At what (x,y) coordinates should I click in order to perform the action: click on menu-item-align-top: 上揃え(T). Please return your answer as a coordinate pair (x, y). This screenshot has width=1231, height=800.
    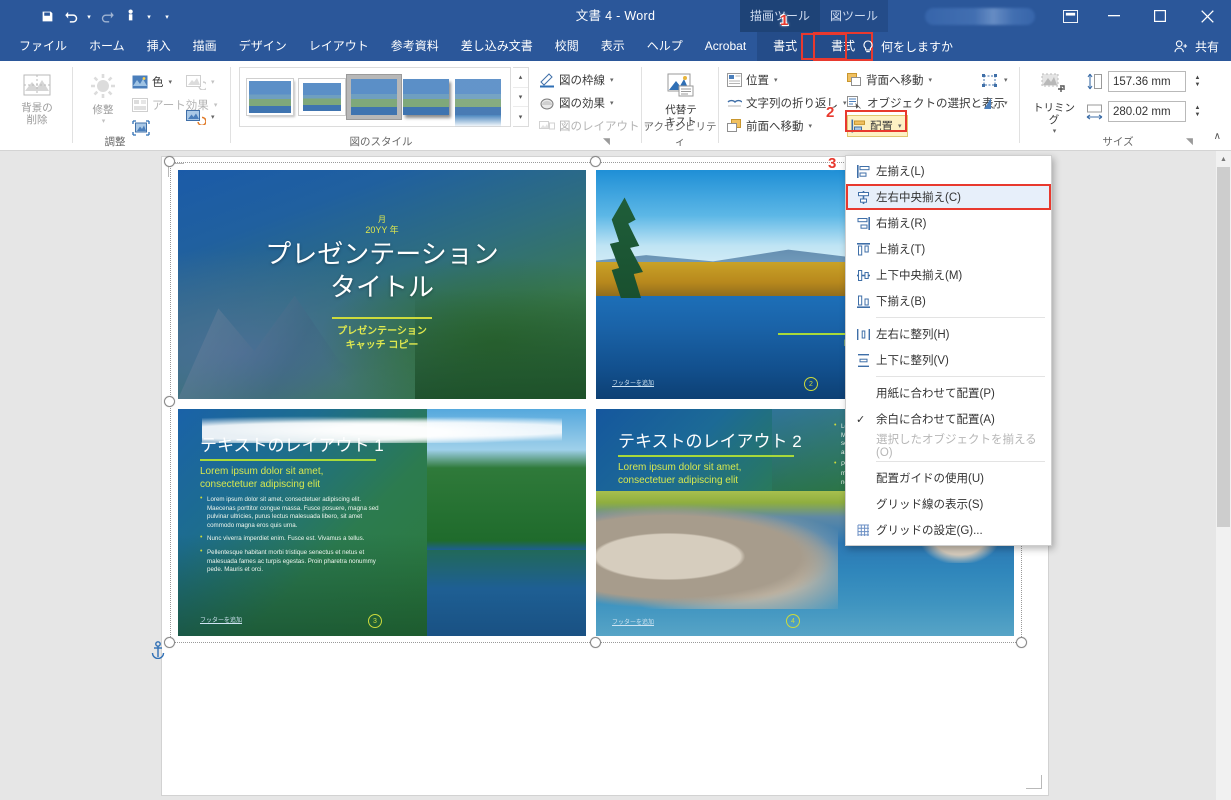
    Looking at the image, I should click on (948, 249).